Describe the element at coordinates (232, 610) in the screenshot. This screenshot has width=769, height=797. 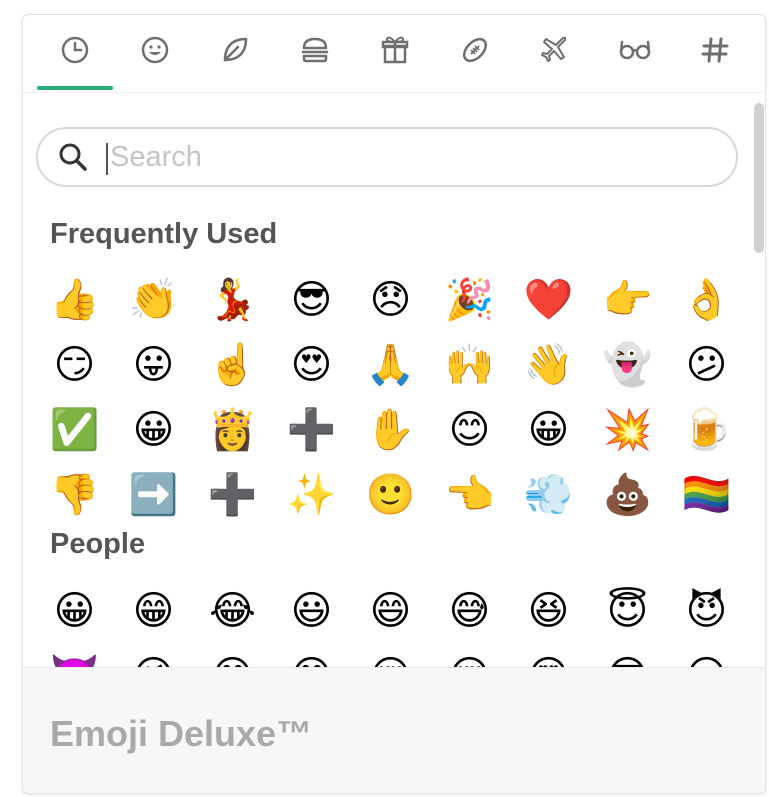
I see `emoji-button: 😂` at that location.